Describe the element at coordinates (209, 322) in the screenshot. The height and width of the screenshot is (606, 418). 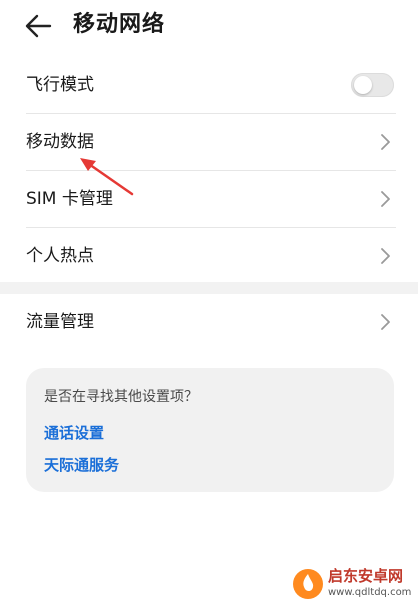
I see `data-usage-row: 流量管理` at that location.